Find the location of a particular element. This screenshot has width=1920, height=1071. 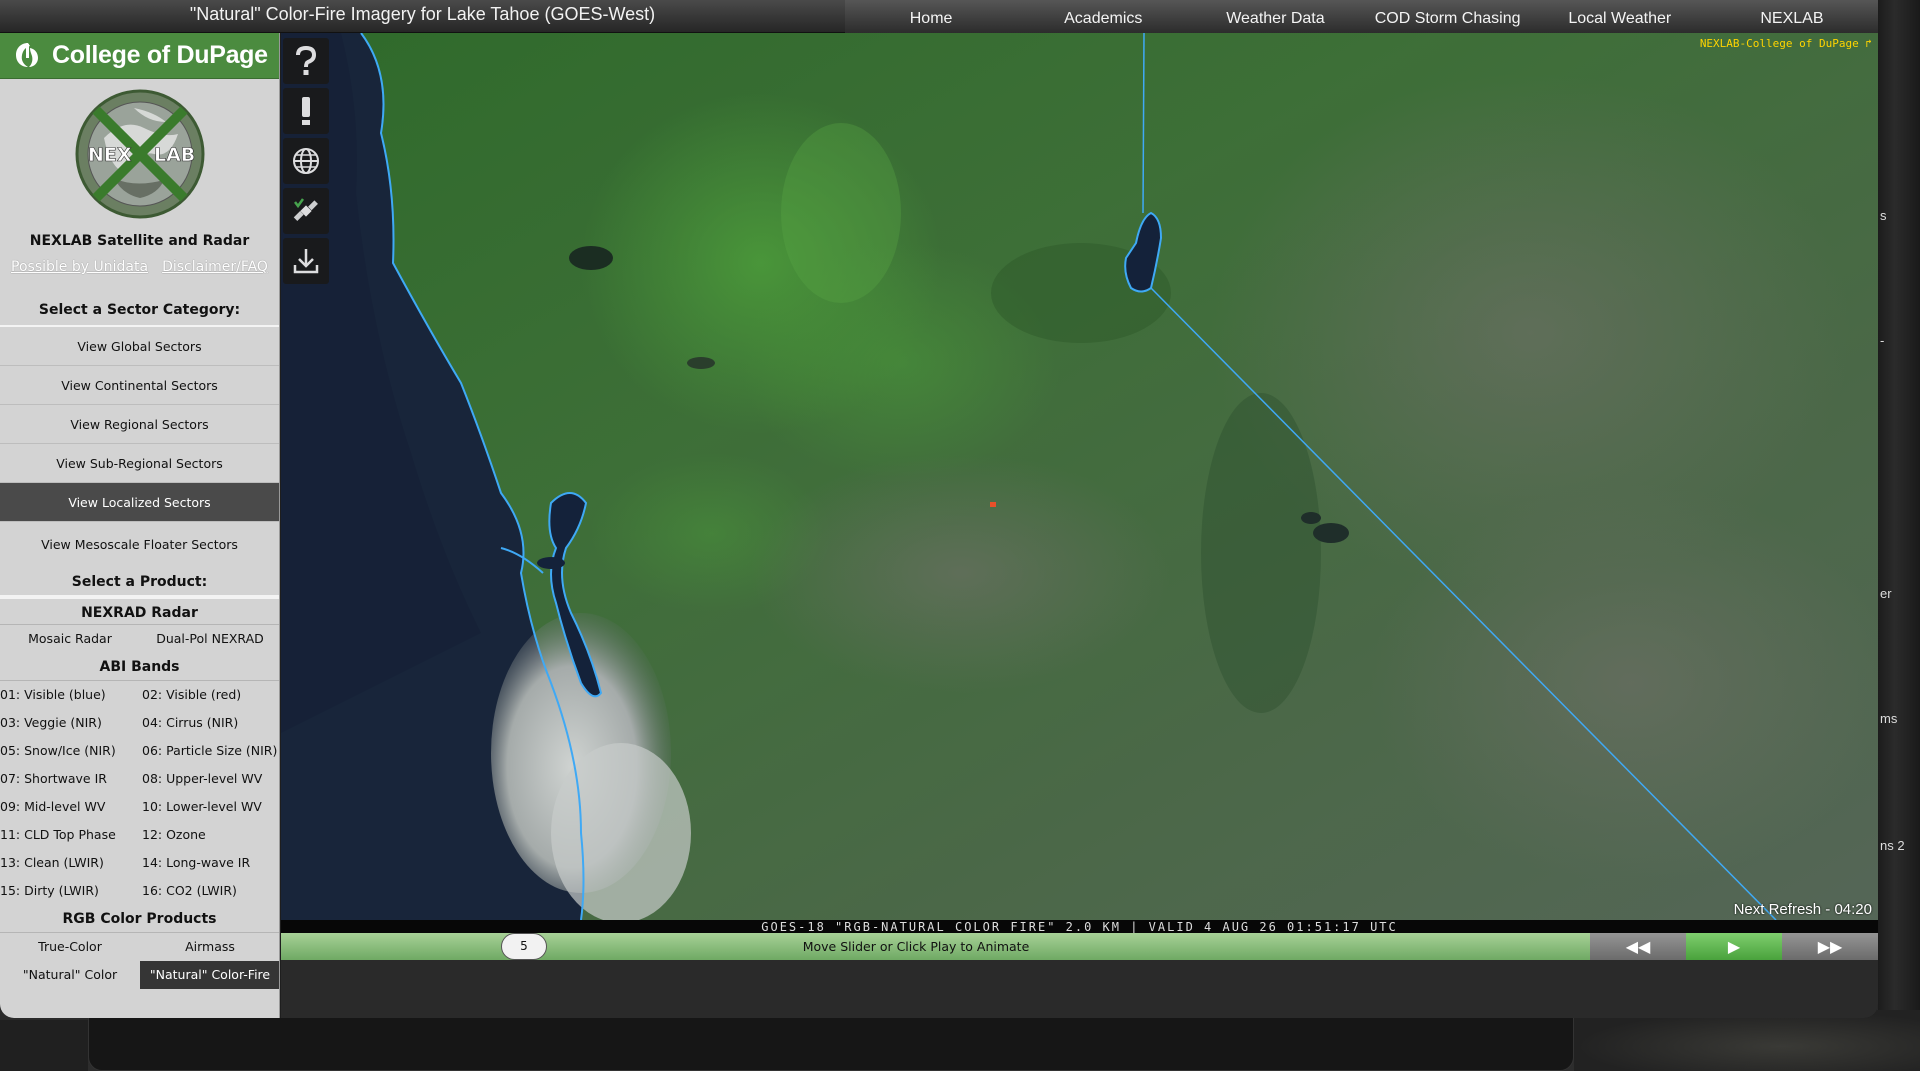

sector-global: View Global Sectors is located at coordinates (139, 346).